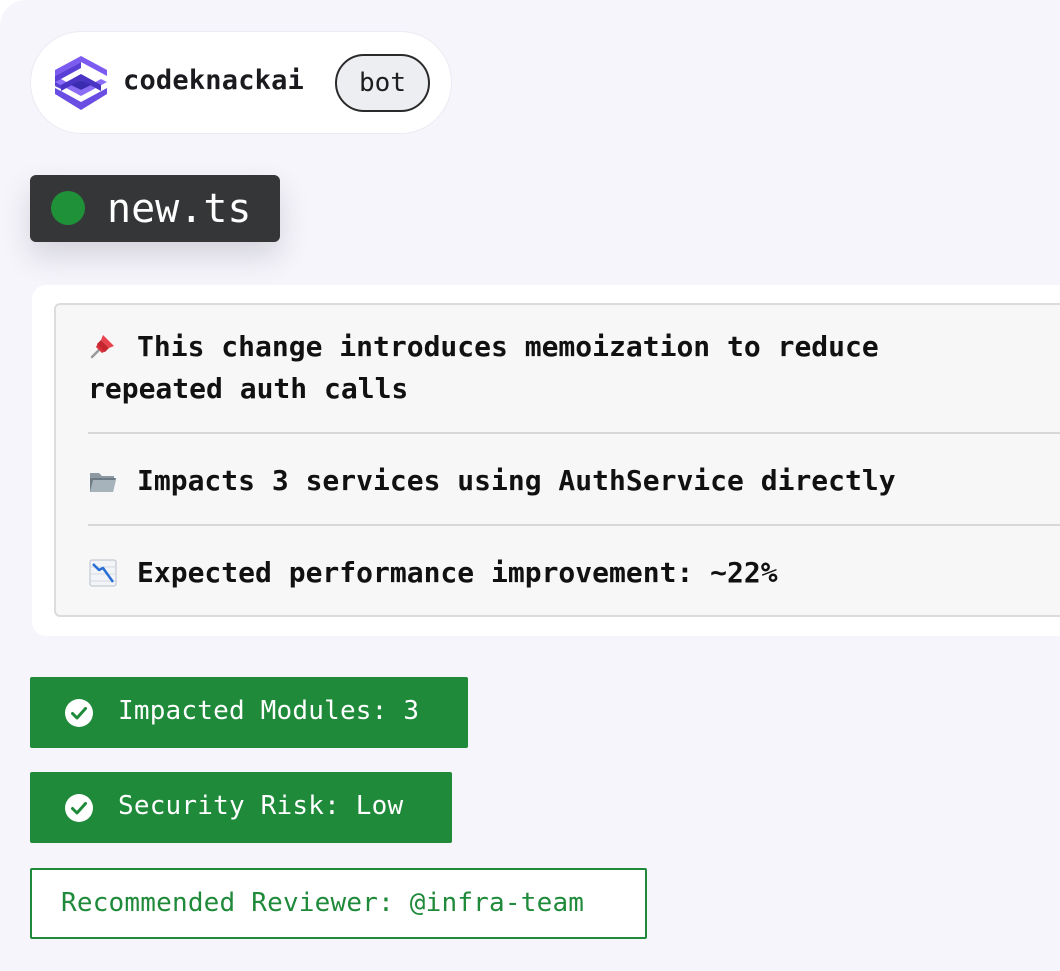  I want to click on file-status-dot-icon, so click(68, 208).